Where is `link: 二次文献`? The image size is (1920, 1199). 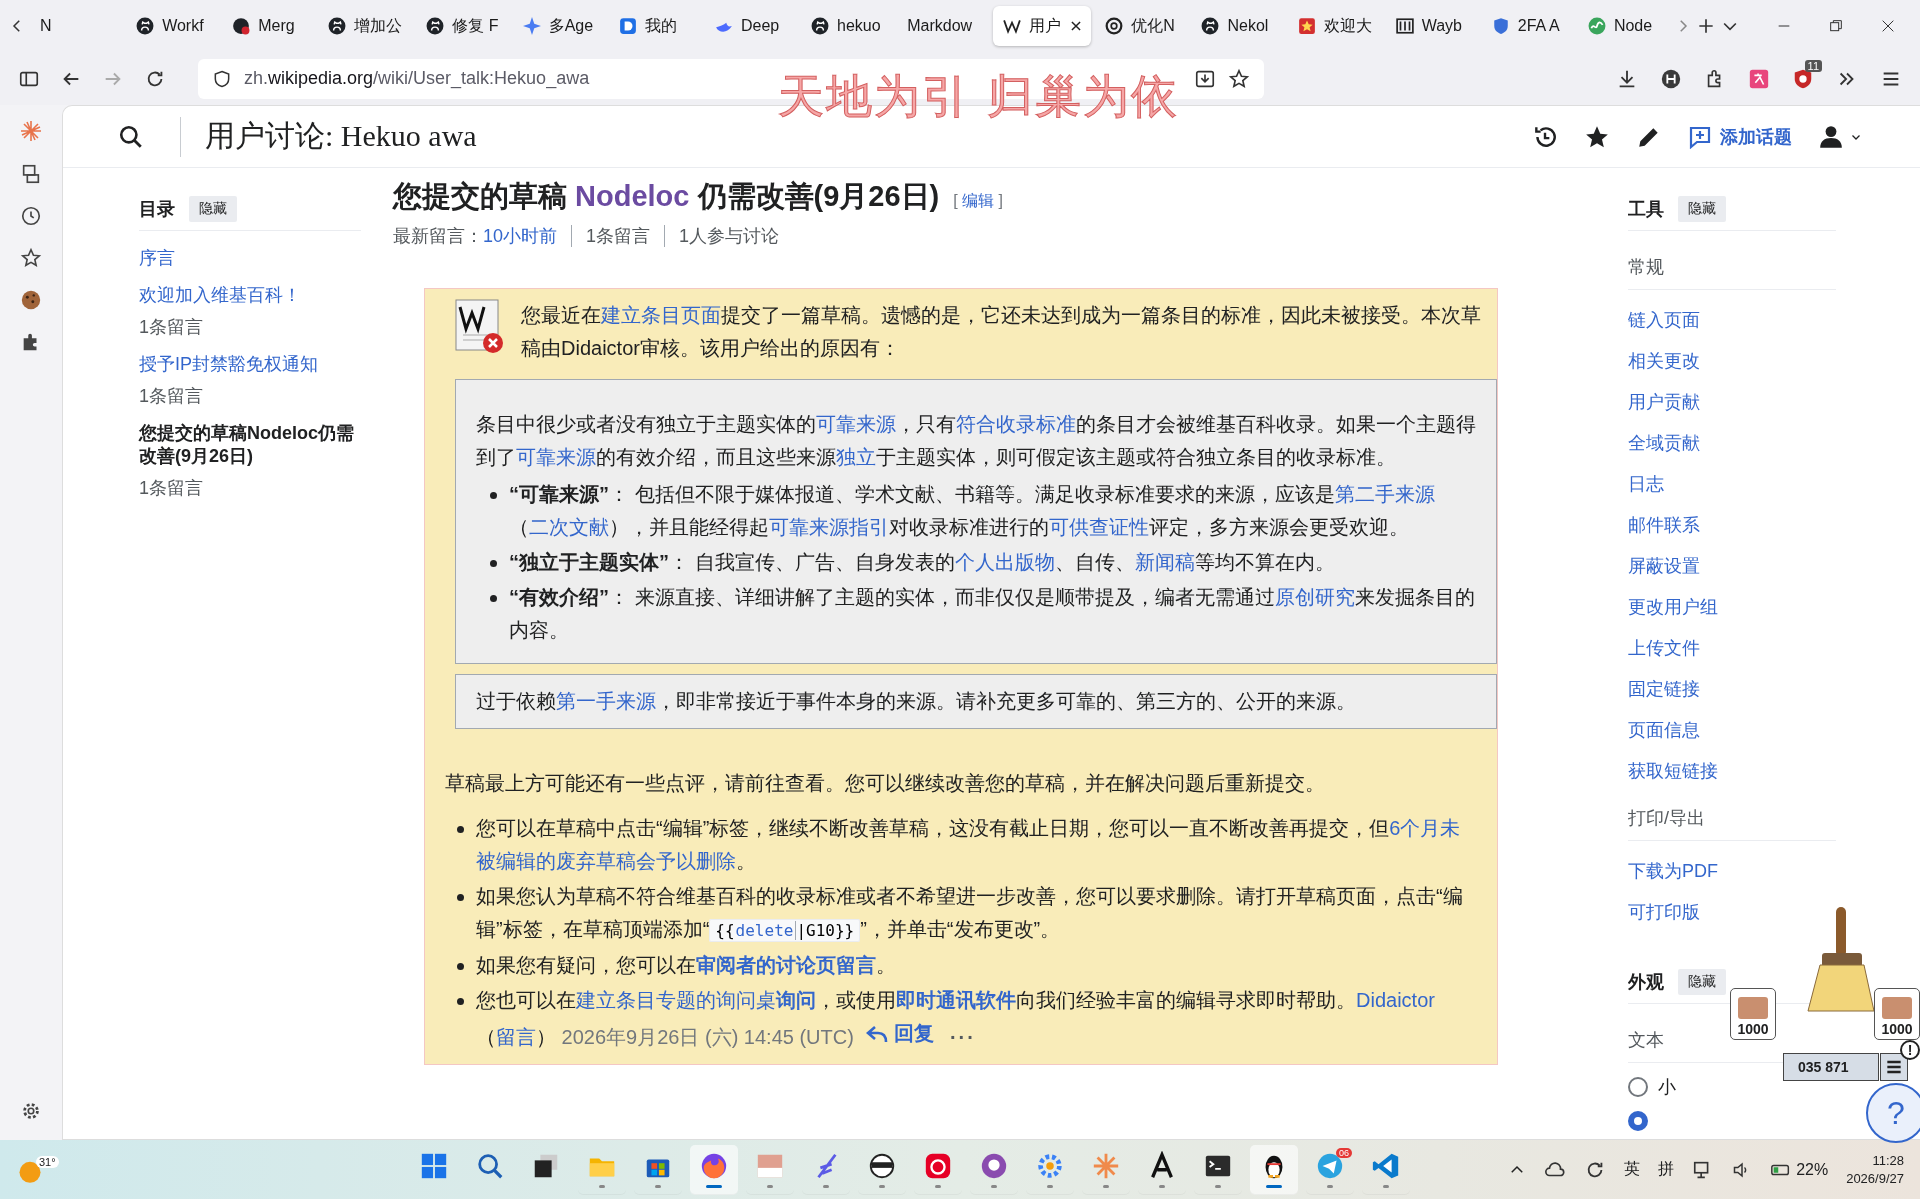 link: 二次文献 is located at coordinates (569, 527).